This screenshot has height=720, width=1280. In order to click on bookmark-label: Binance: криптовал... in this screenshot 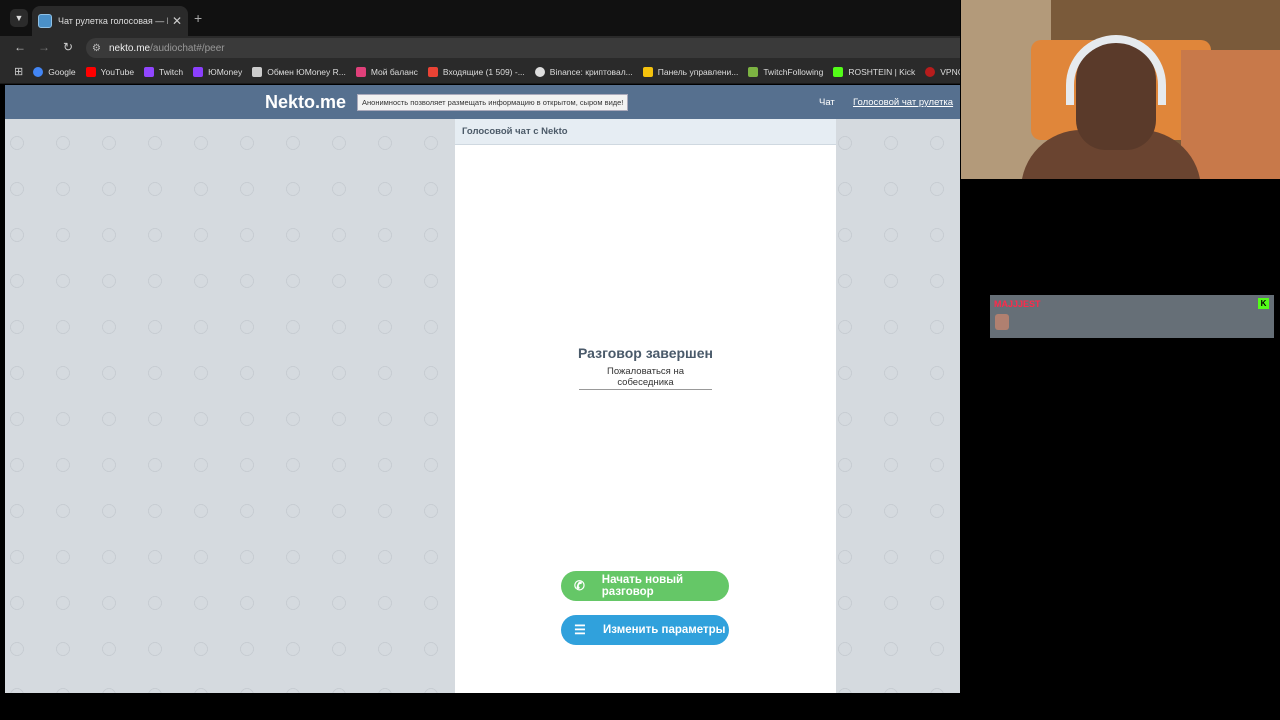, I will do `click(591, 71)`.